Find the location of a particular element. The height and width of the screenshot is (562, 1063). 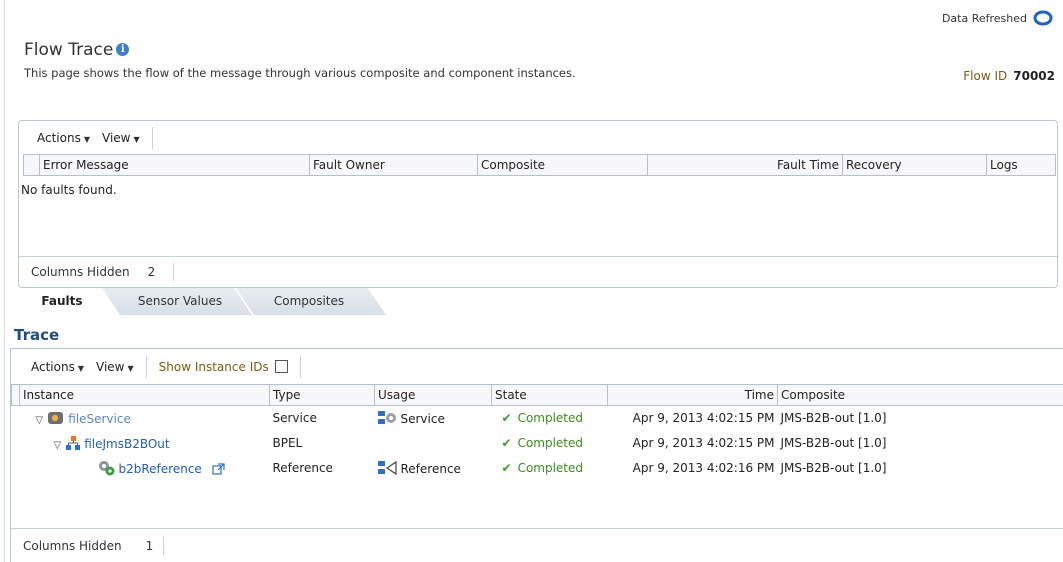

page-title-text: Flow Trace is located at coordinates (69, 50).